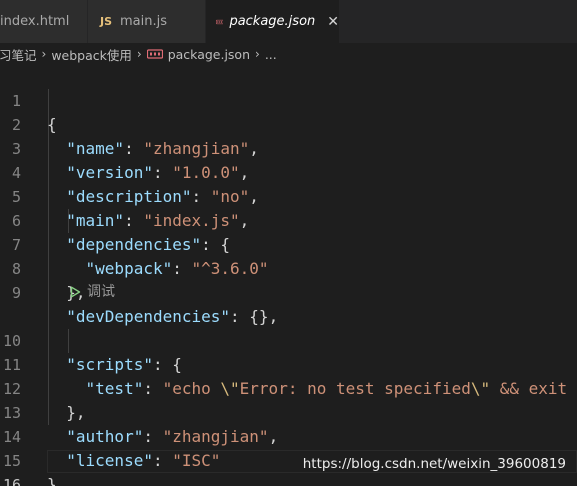 The width and height of the screenshot is (577, 486). I want to click on breadcrumb-item-file: package.json, so click(209, 54).